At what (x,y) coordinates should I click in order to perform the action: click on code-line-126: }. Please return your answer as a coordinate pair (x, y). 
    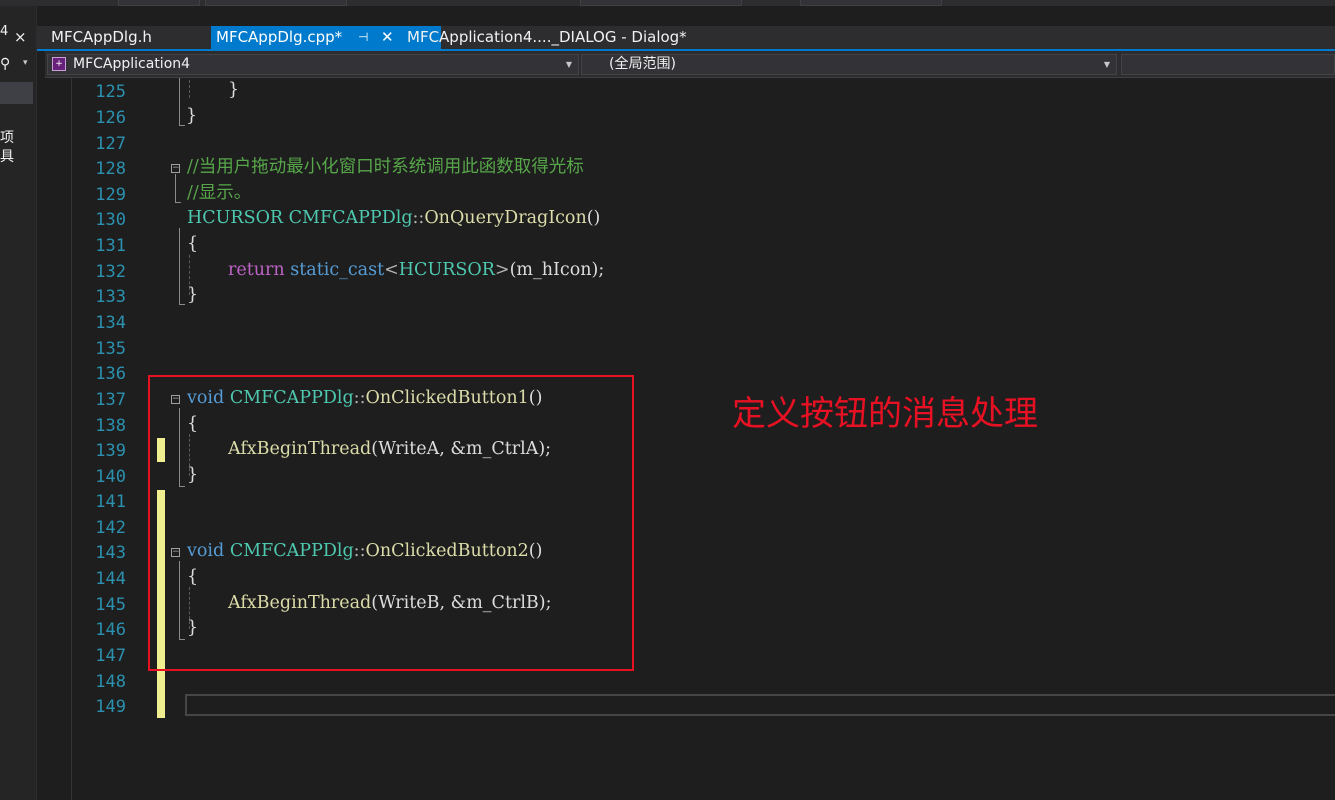
    Looking at the image, I should click on (191, 116).